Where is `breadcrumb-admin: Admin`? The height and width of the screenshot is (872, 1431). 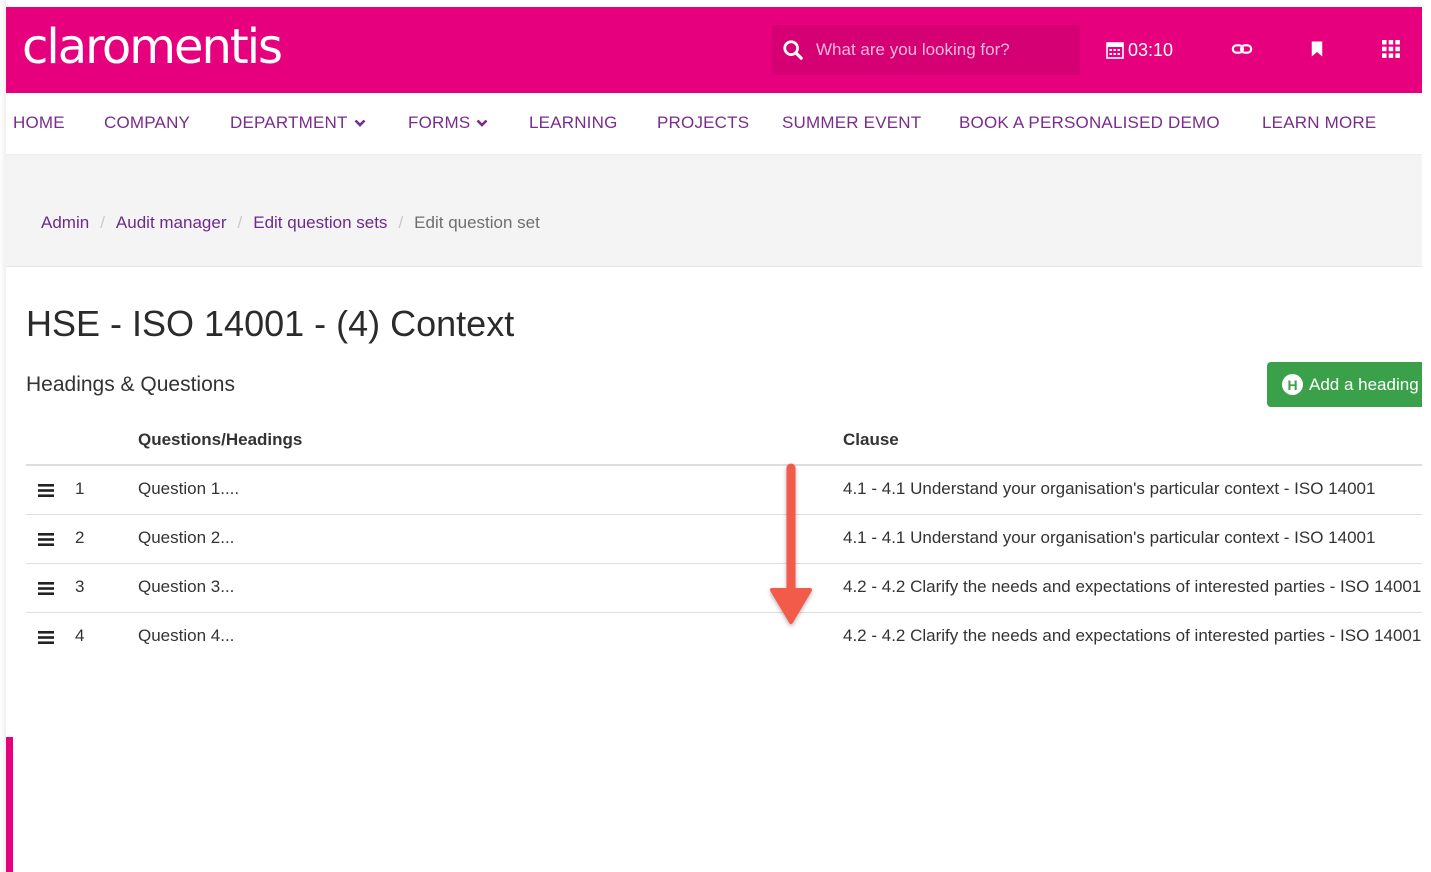 breadcrumb-admin: Admin is located at coordinates (65, 223).